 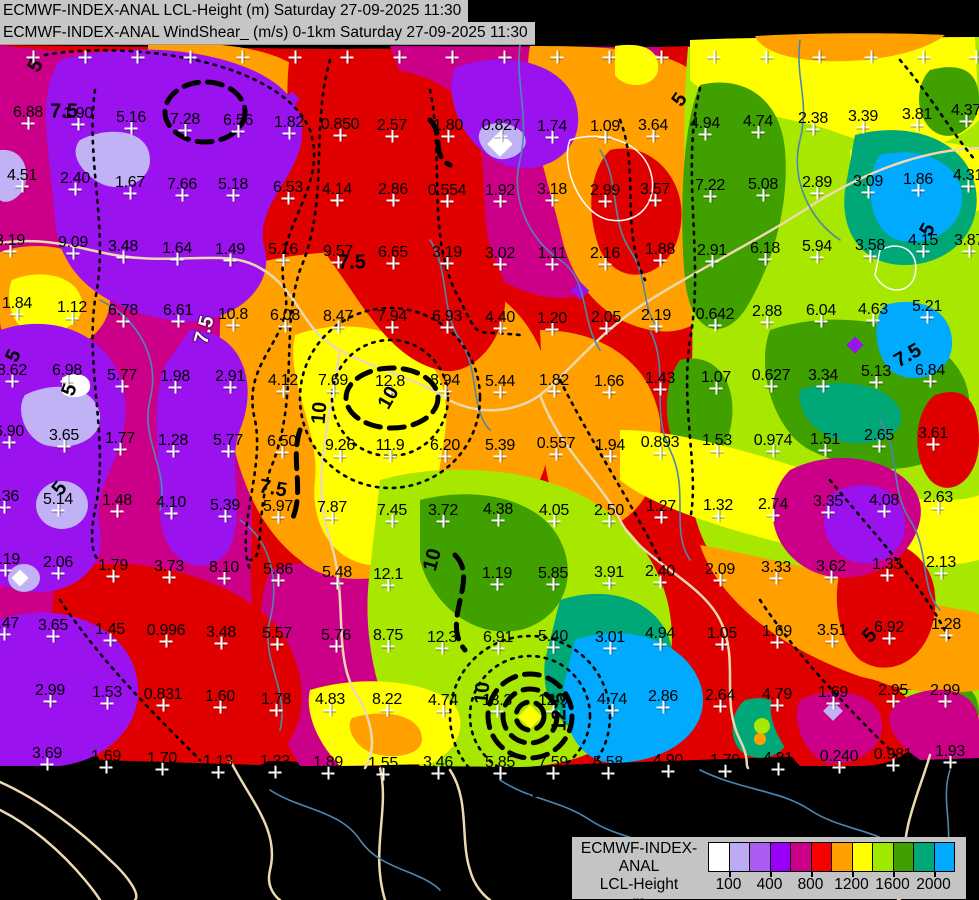 I want to click on station-value: 1.69, so click(x=106, y=756).